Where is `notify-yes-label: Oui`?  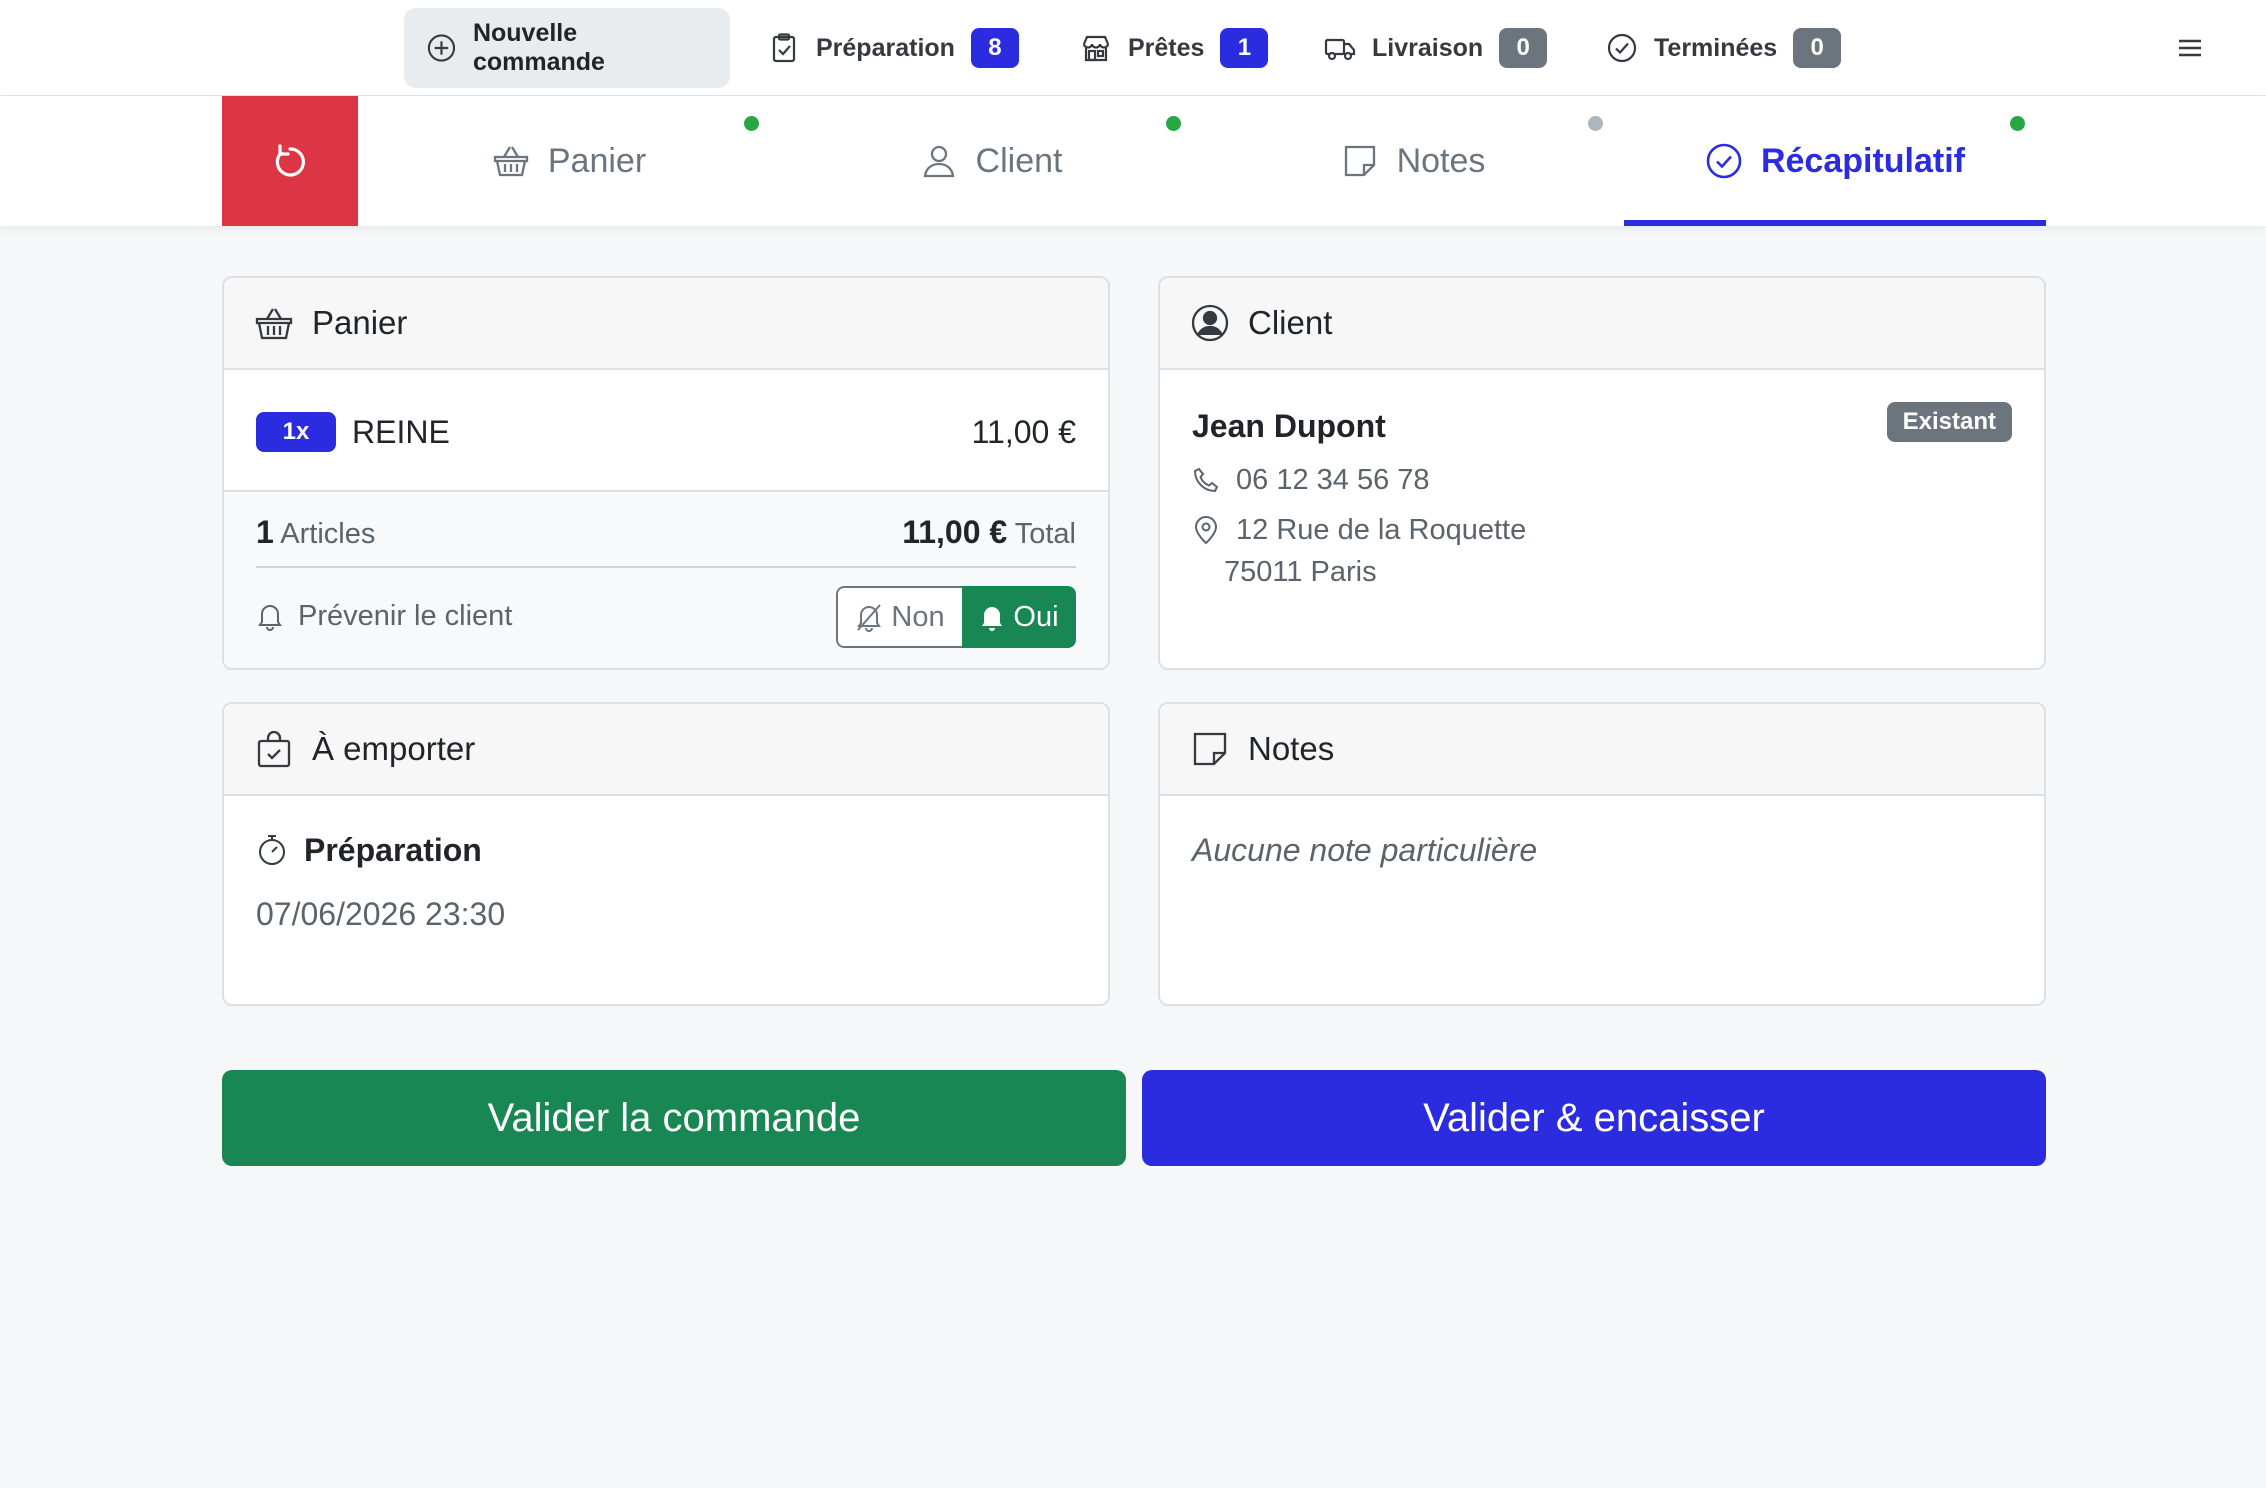
notify-yes-label: Oui is located at coordinates (1036, 616).